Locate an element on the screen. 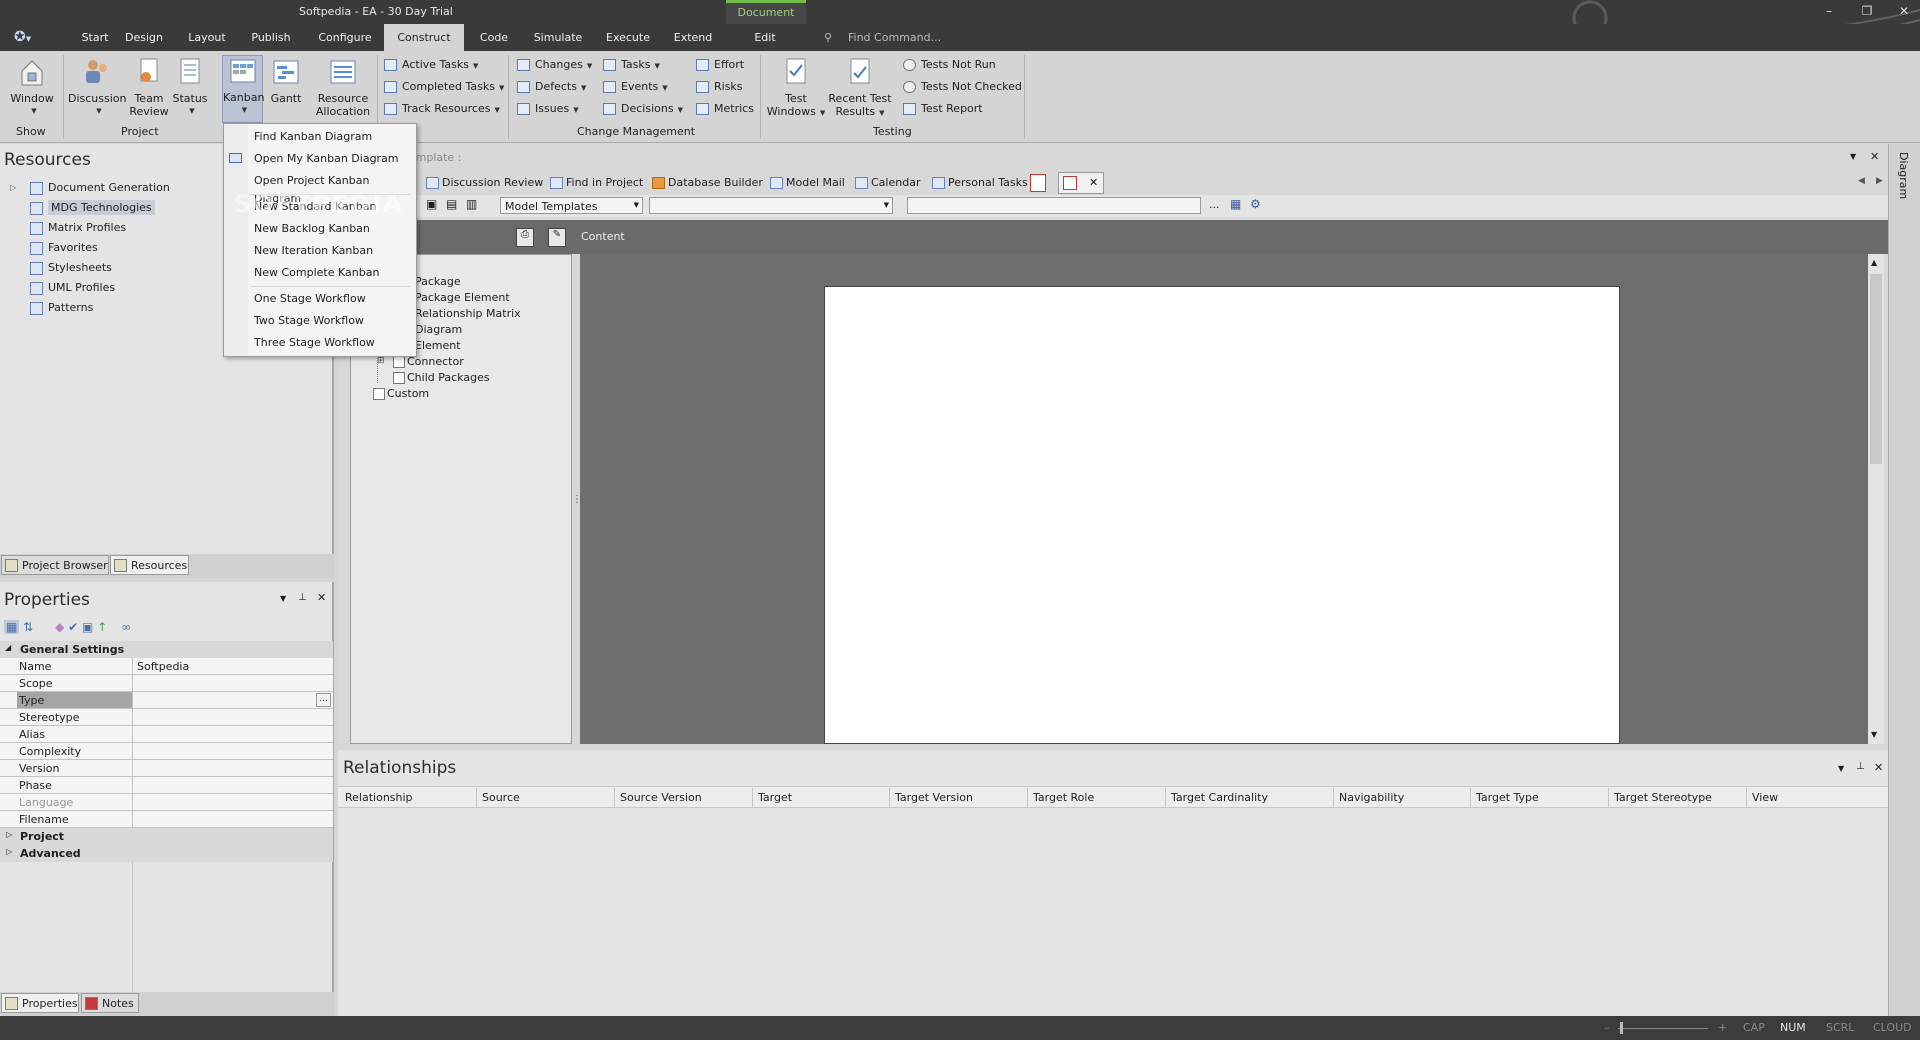  team-review-button: Team Review is located at coordinates (149, 87).